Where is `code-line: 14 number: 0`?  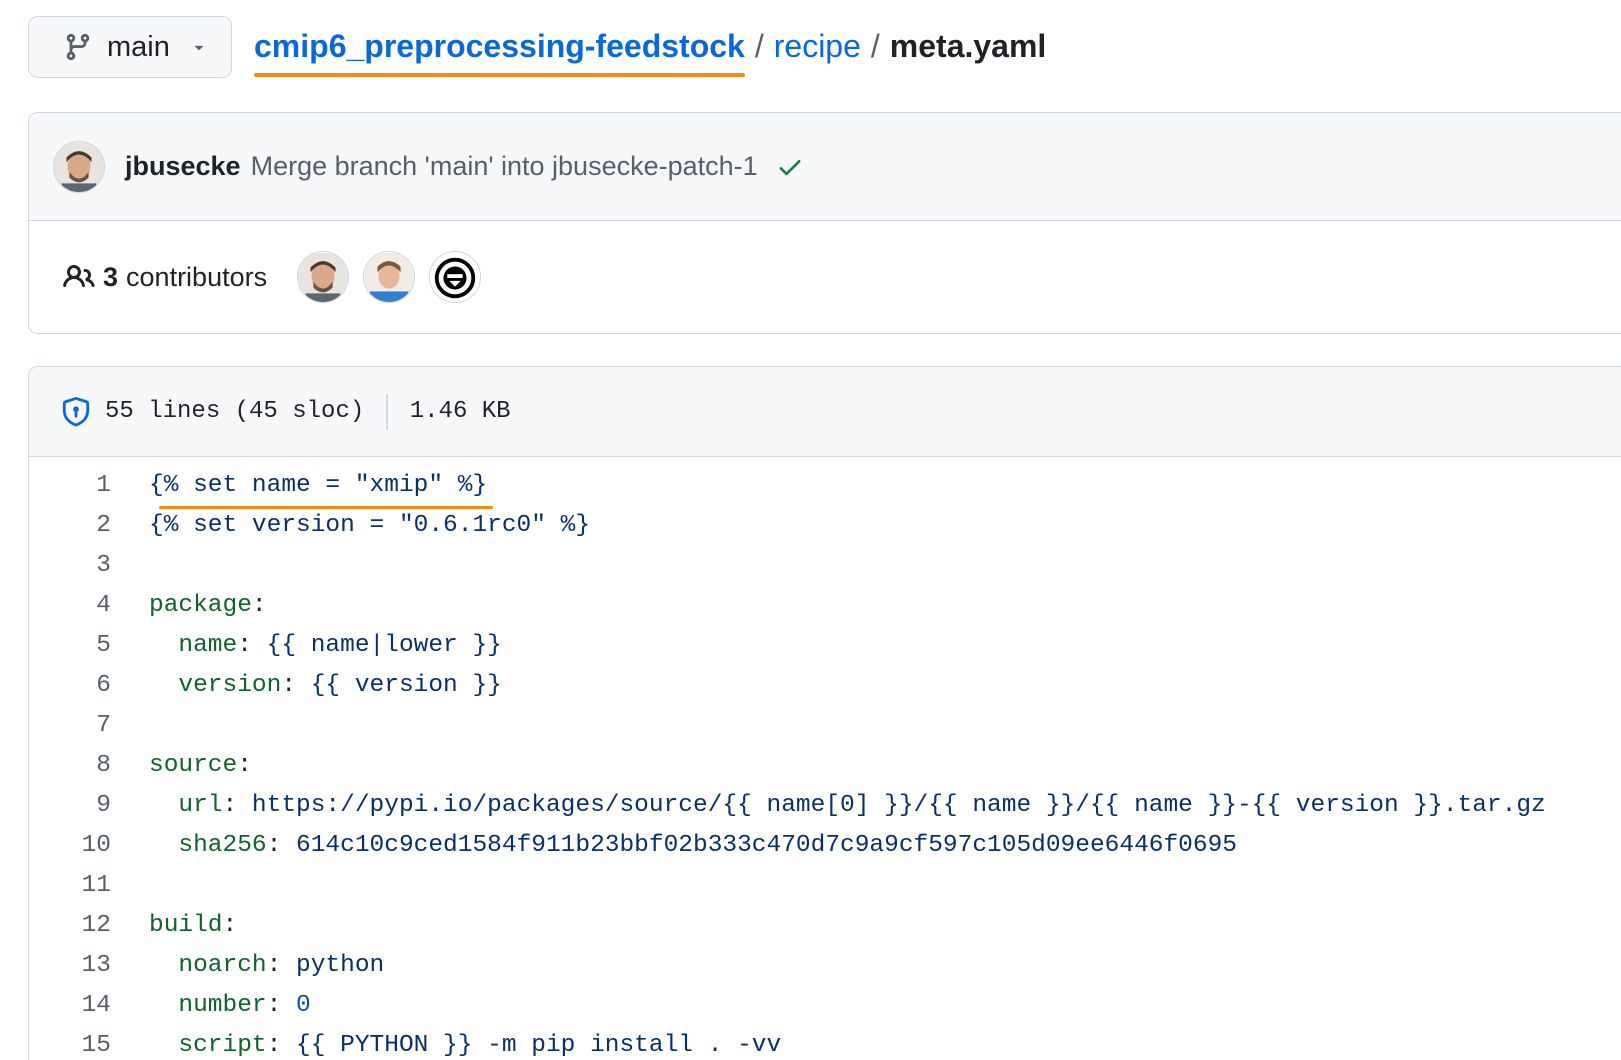
code-line: 14 number: 0 is located at coordinates (825, 1005).